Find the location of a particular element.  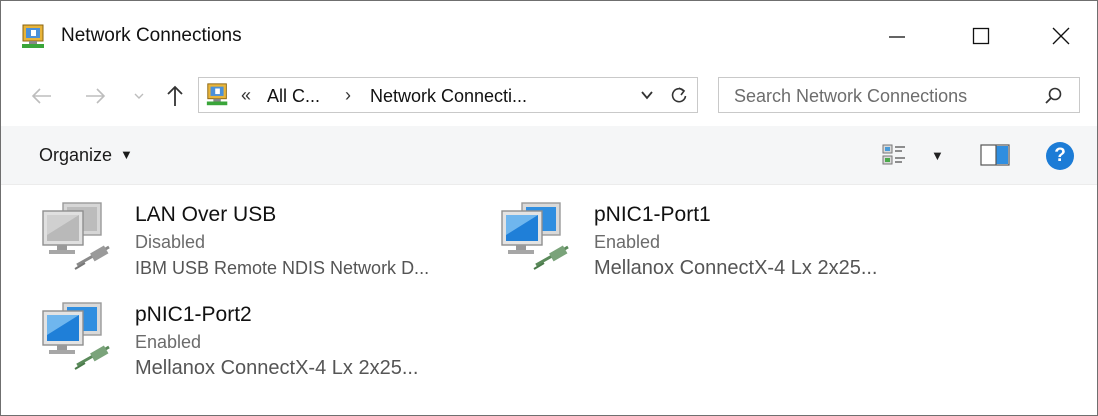

network-adapter-disabled-icon is located at coordinates (76, 236).